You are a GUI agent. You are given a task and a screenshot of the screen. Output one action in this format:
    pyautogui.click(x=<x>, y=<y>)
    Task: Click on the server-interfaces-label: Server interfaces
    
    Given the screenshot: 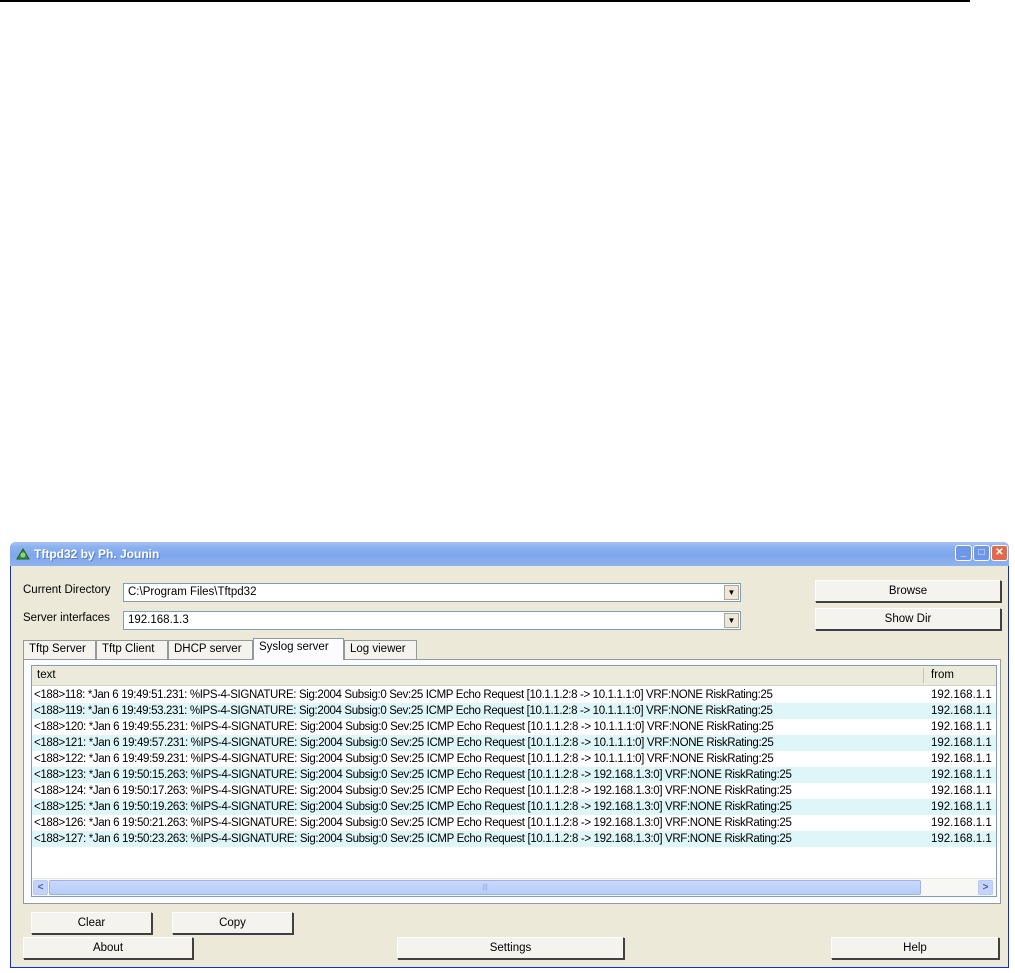 What is the action you would take?
    pyautogui.click(x=66, y=618)
    